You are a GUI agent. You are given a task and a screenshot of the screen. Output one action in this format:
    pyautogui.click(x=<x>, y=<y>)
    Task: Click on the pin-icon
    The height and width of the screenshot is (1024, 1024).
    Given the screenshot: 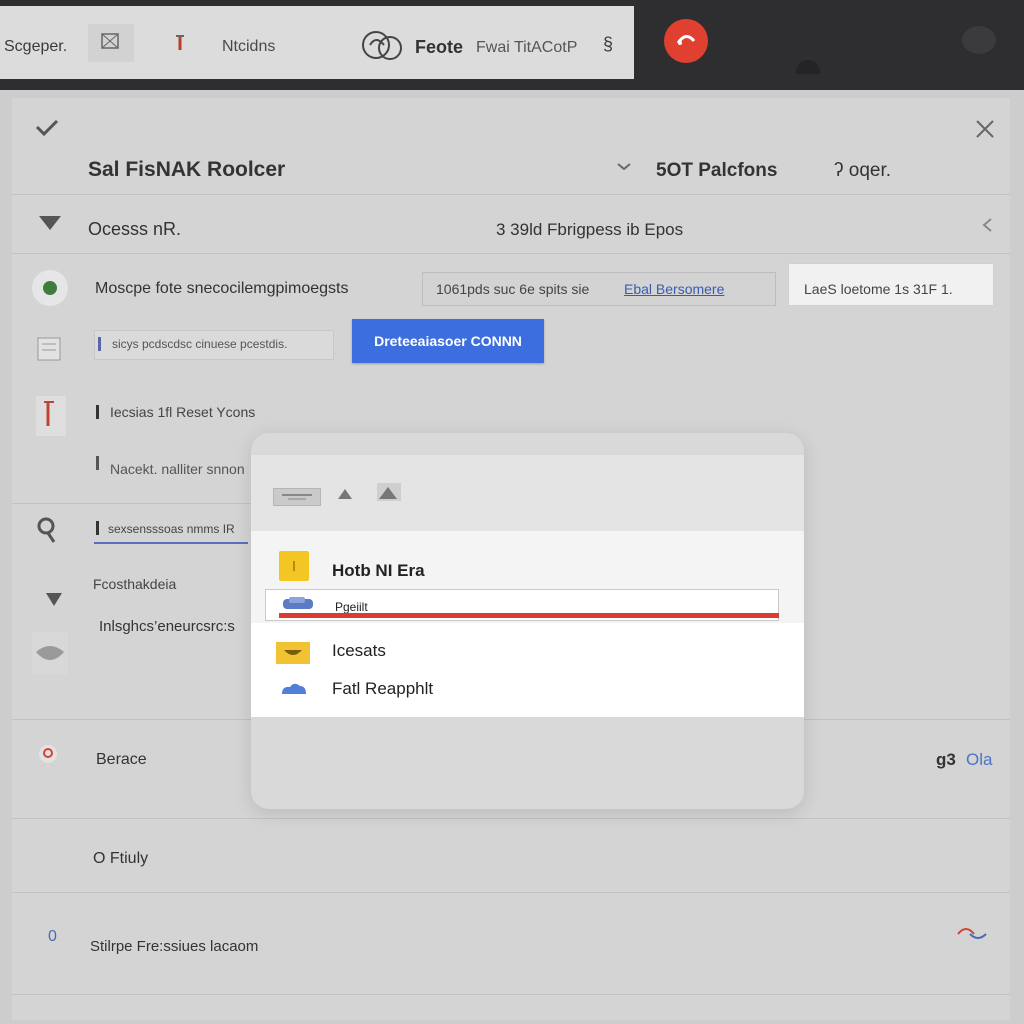 What is the action you would take?
    pyautogui.click(x=180, y=42)
    